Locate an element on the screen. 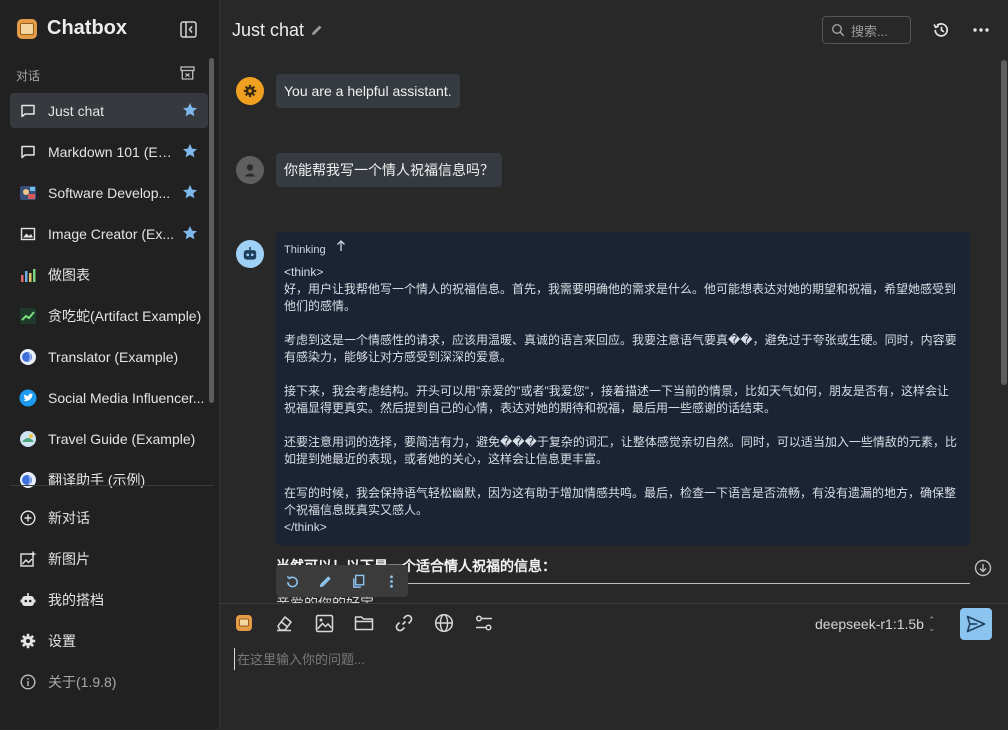 The height and width of the screenshot is (730, 1008). new-chat-button: 新对话 is located at coordinates (63, 517).